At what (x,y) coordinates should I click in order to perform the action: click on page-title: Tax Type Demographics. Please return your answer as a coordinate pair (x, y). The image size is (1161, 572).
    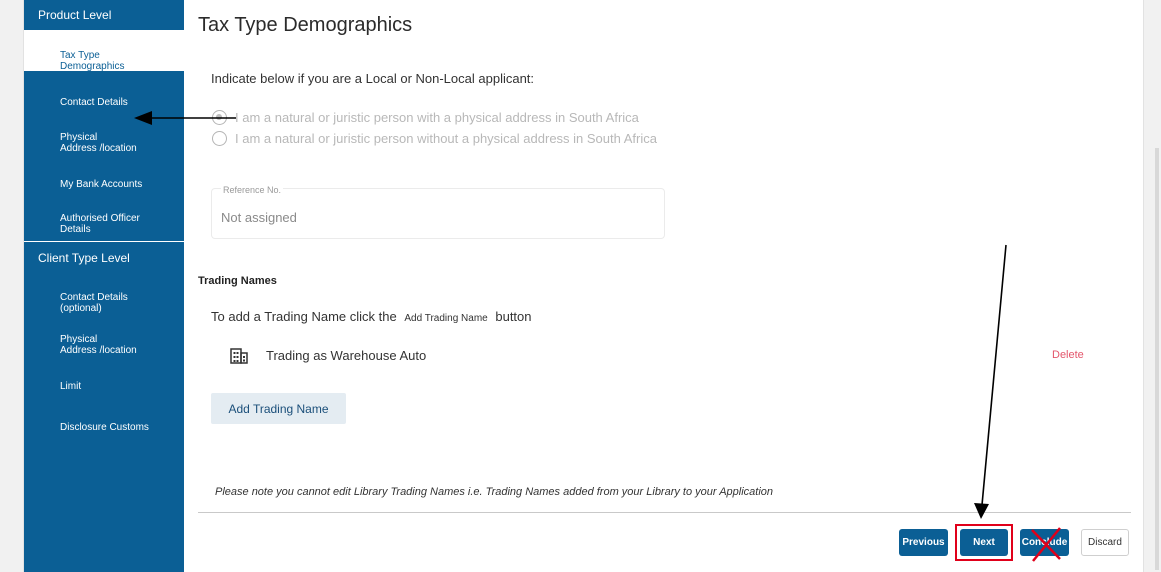
    Looking at the image, I should click on (305, 25).